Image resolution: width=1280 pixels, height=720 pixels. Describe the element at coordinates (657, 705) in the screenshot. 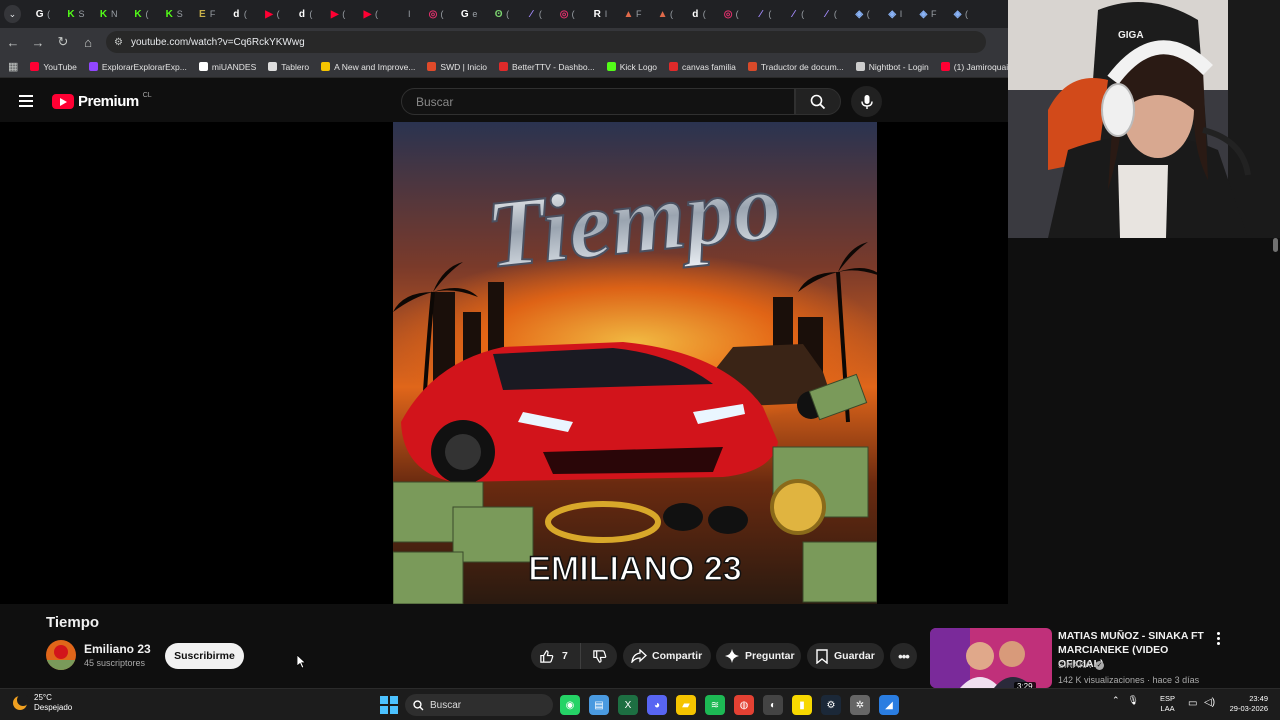

I see `discord-taskbar-icon: ◕` at that location.